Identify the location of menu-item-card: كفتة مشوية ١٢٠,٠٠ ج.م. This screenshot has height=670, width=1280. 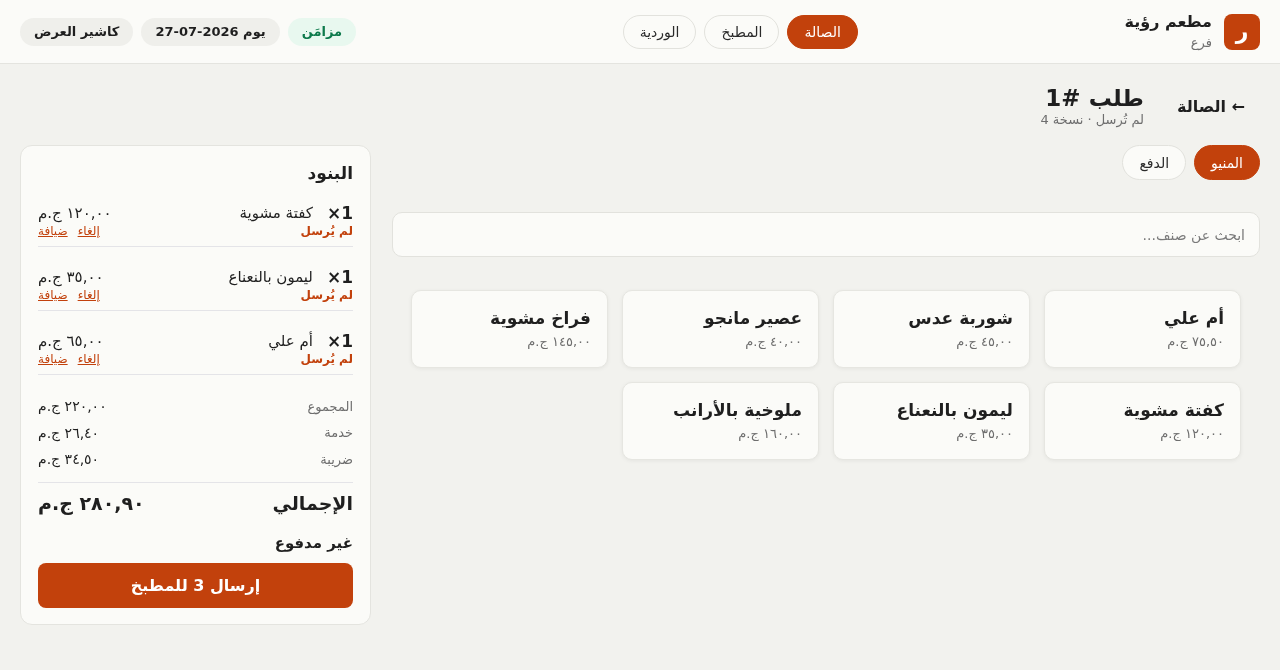
(1142, 421).